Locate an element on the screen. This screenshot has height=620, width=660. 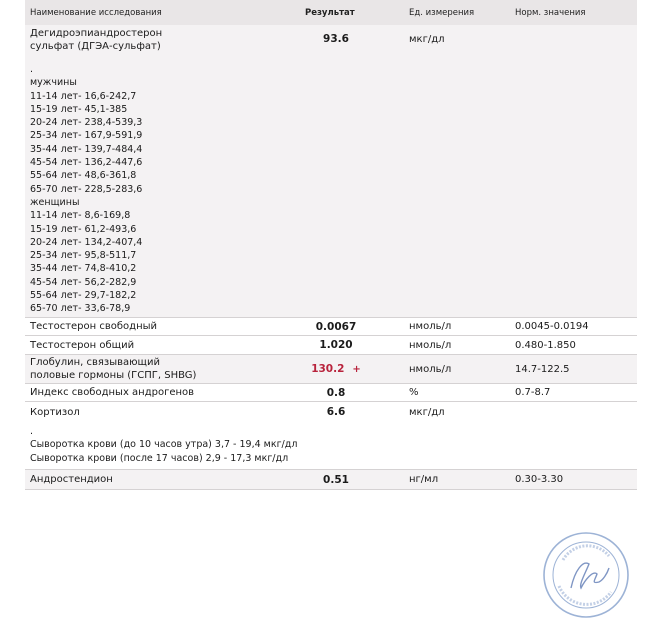
table-row: Андростендион 0.51 нг/мл 0.30-3.30 is located at coordinates (331, 480).